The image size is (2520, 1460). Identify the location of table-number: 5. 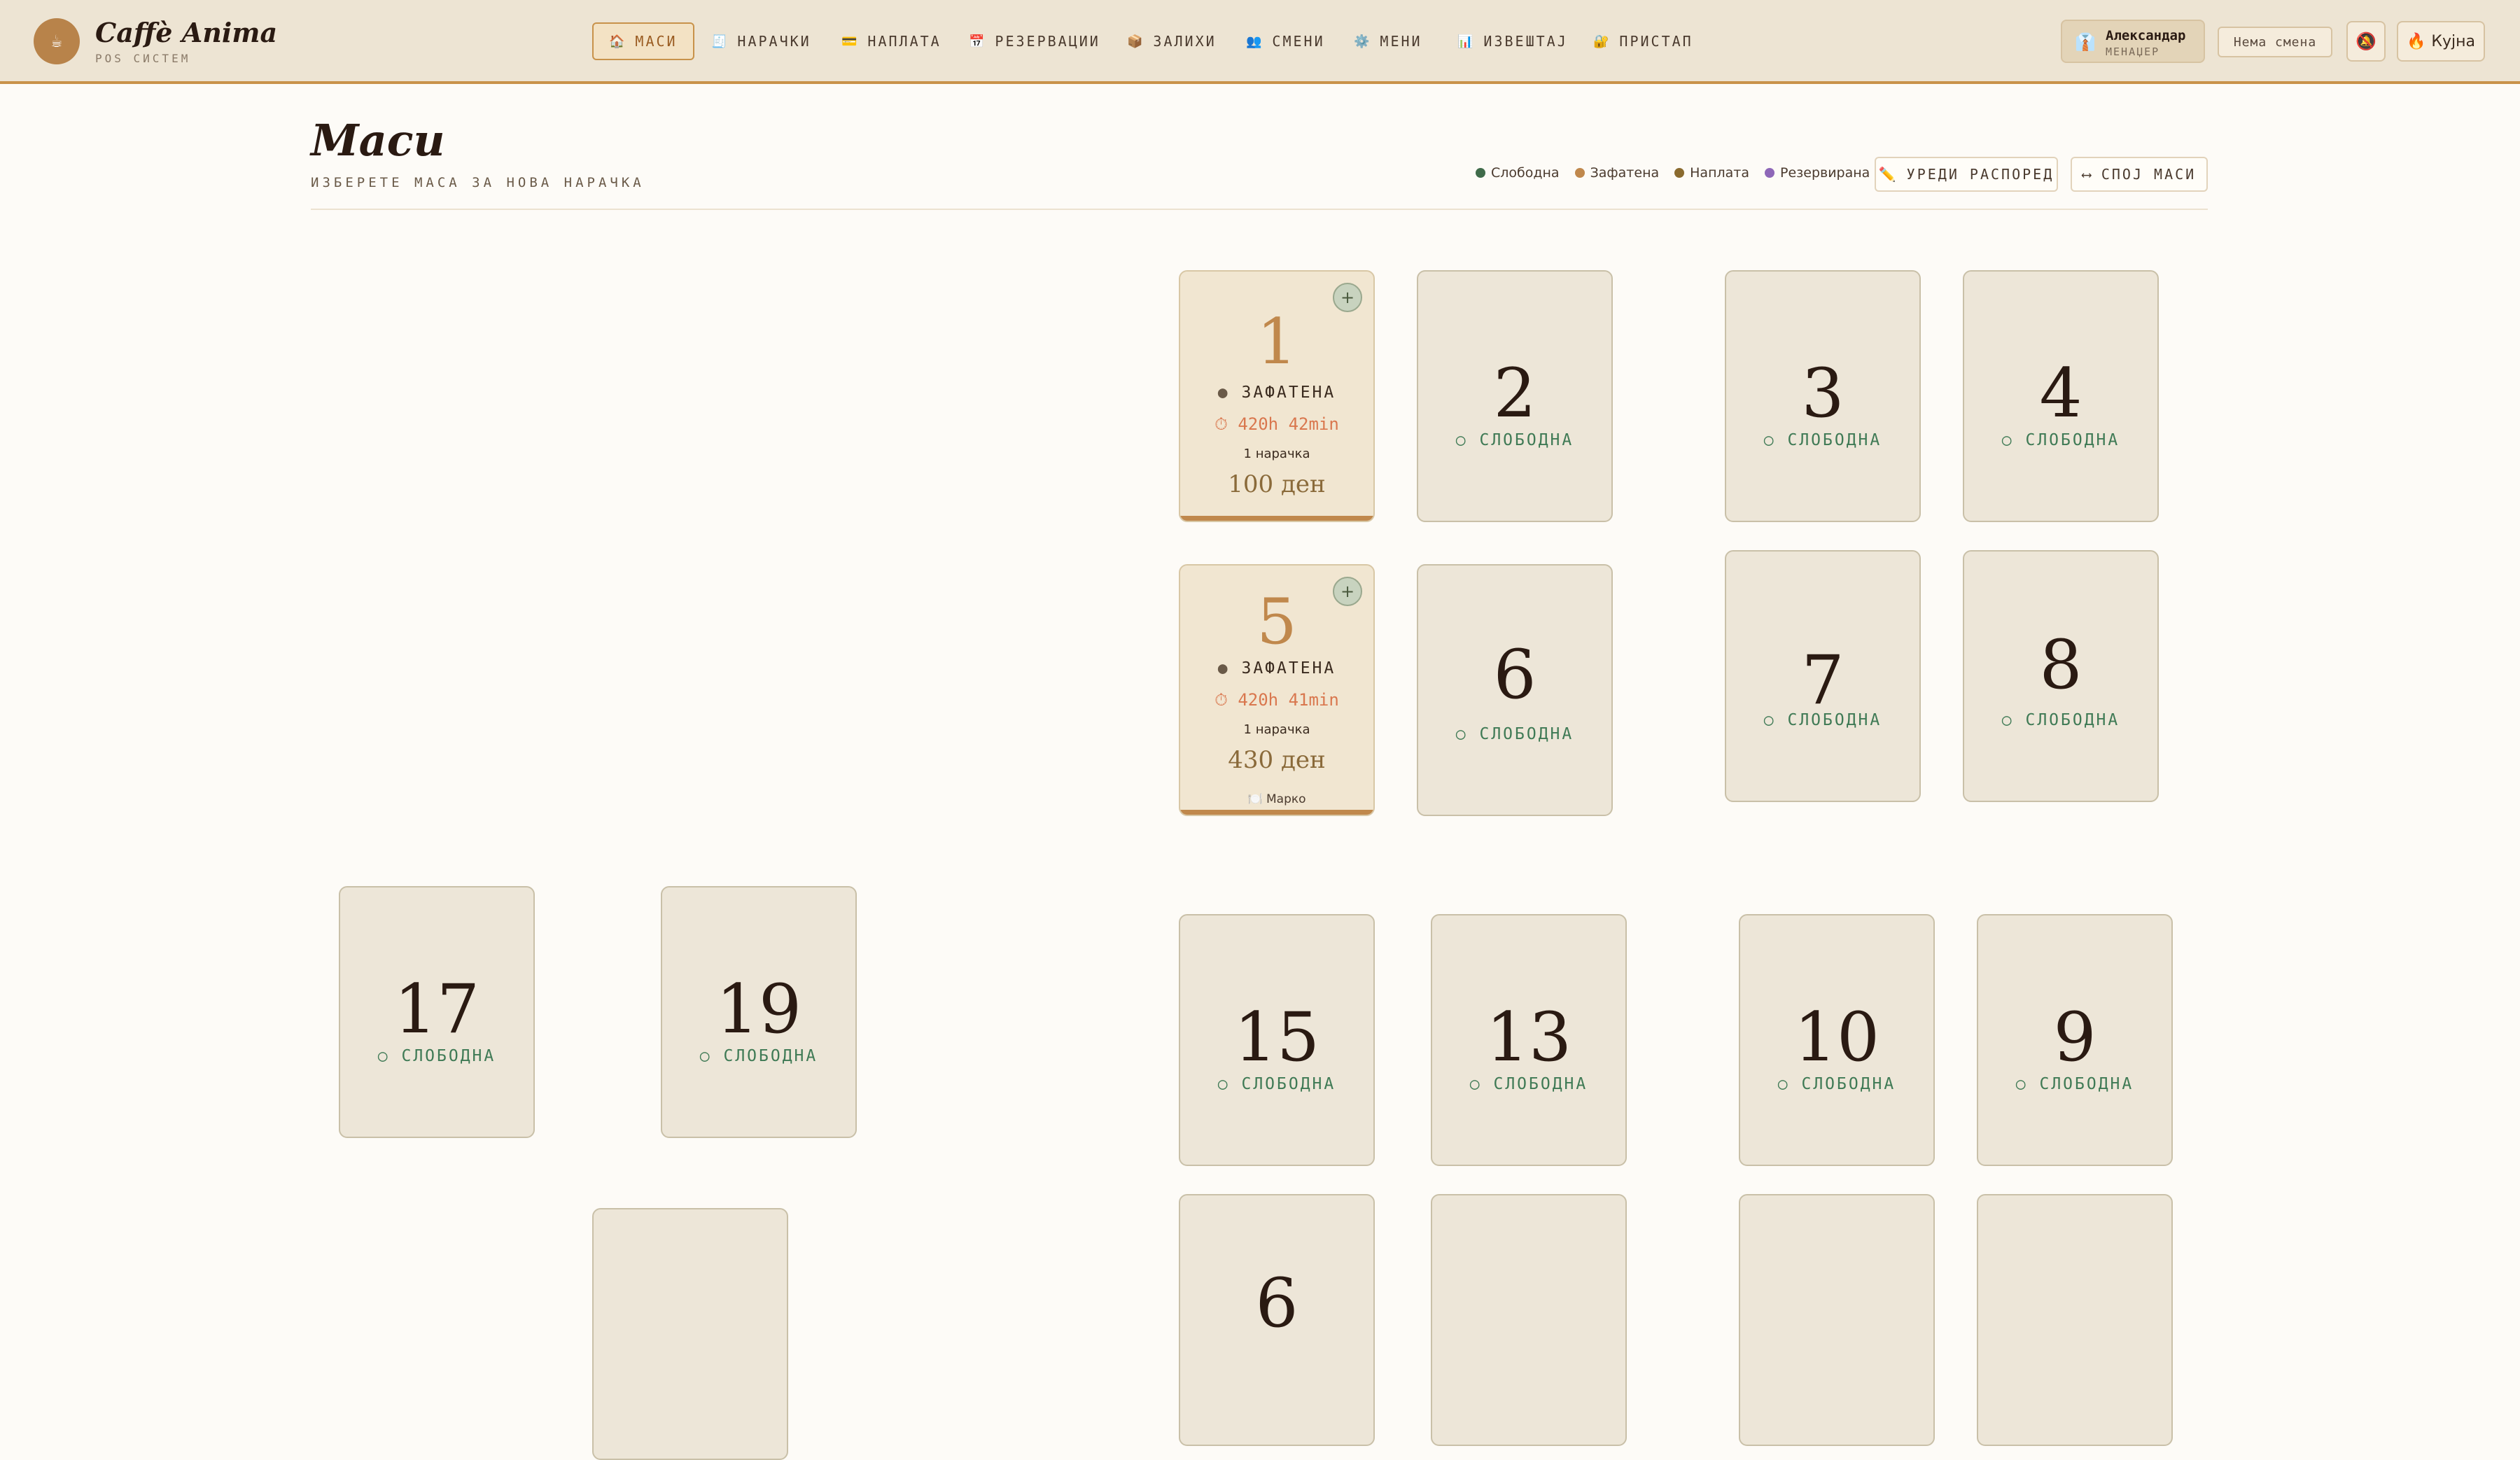
(1276, 622).